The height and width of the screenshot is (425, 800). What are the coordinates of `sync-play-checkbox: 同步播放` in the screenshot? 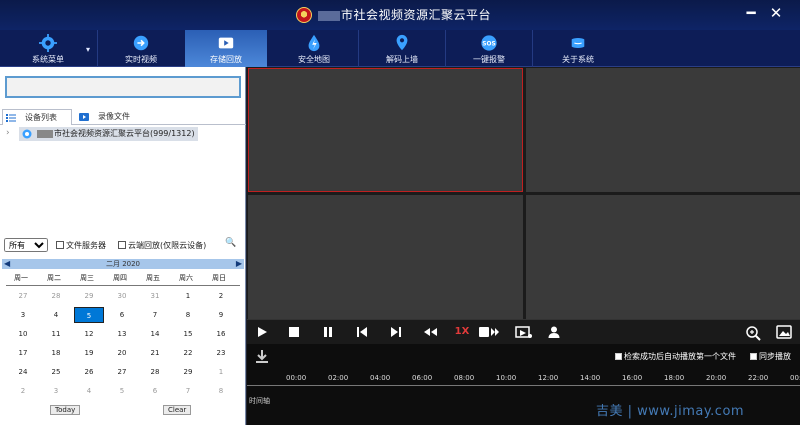 It's located at (770, 356).